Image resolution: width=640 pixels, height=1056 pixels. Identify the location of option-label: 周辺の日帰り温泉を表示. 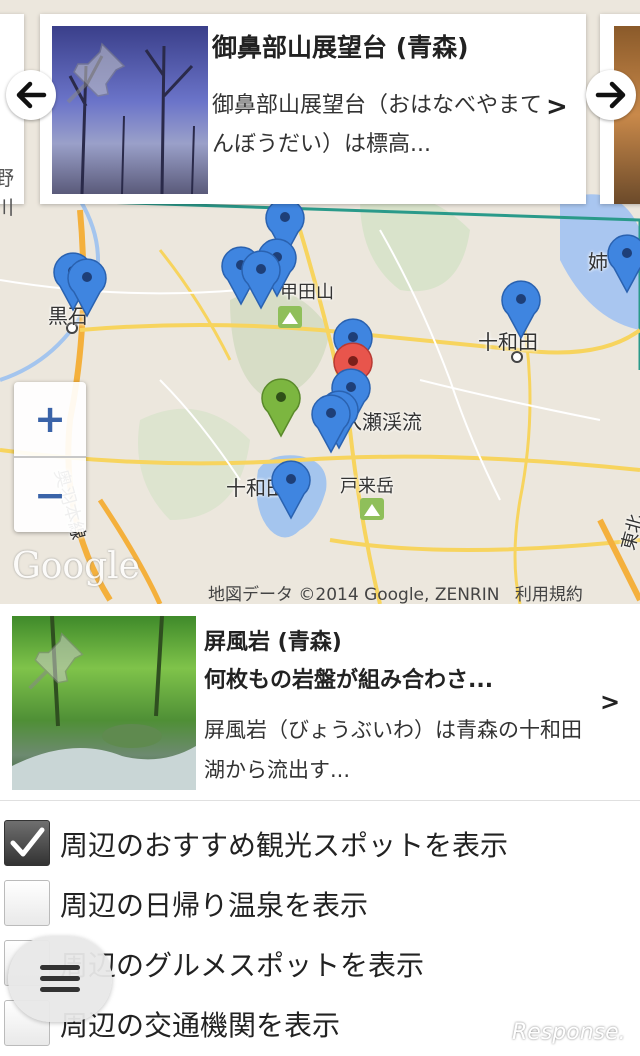
(214, 905).